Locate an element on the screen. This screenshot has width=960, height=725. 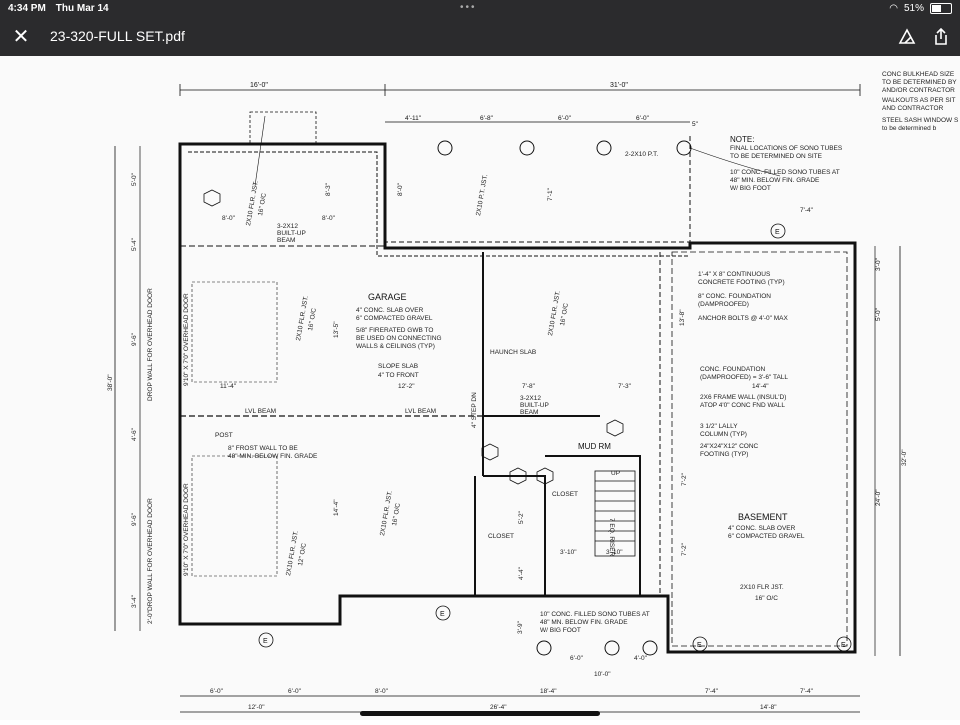
inner-dim-2: 8'-0" is located at coordinates (229, 218).